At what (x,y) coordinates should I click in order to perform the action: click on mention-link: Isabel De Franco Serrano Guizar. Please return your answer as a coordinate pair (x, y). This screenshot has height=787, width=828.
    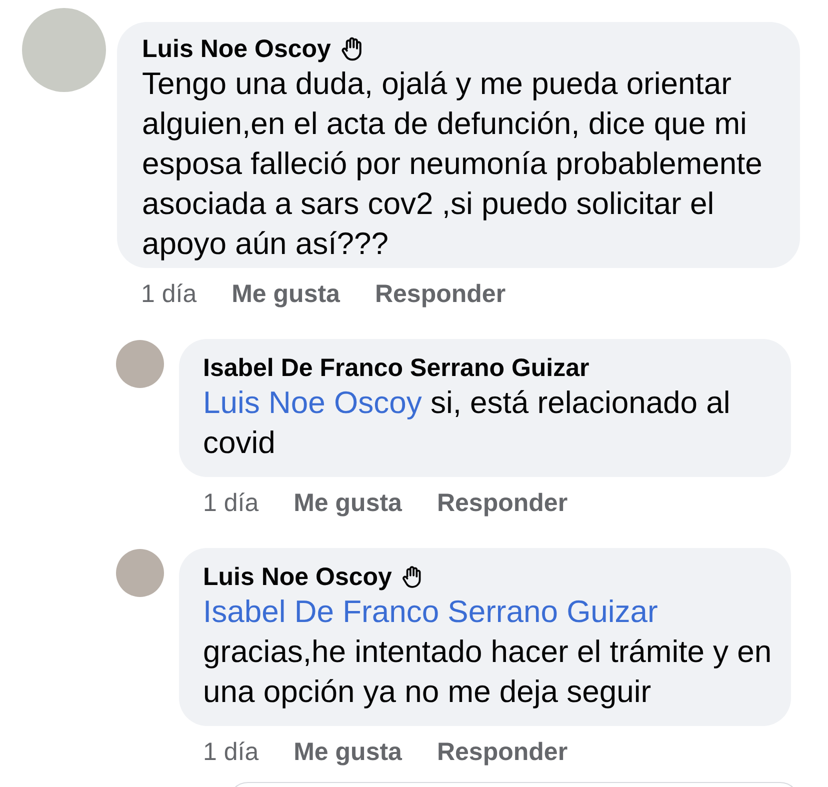
    Looking at the image, I should click on (430, 611).